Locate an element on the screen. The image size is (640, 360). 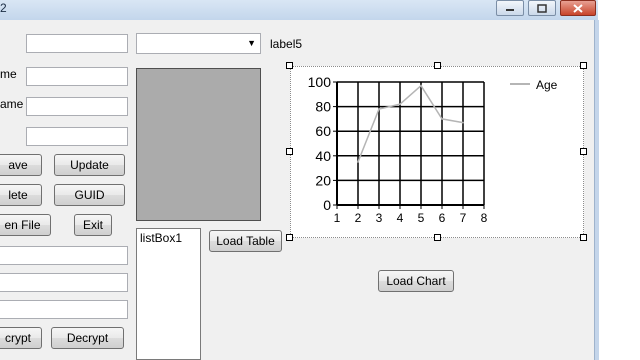
first-name-label: me is located at coordinates (8, 74).